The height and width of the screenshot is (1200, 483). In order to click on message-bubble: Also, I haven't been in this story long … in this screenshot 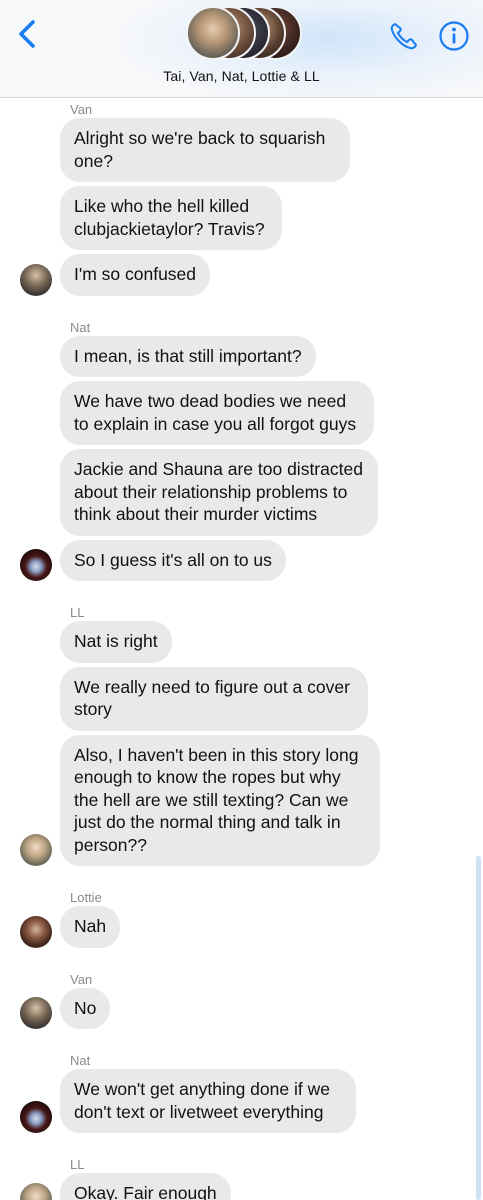, I will do `click(220, 800)`.